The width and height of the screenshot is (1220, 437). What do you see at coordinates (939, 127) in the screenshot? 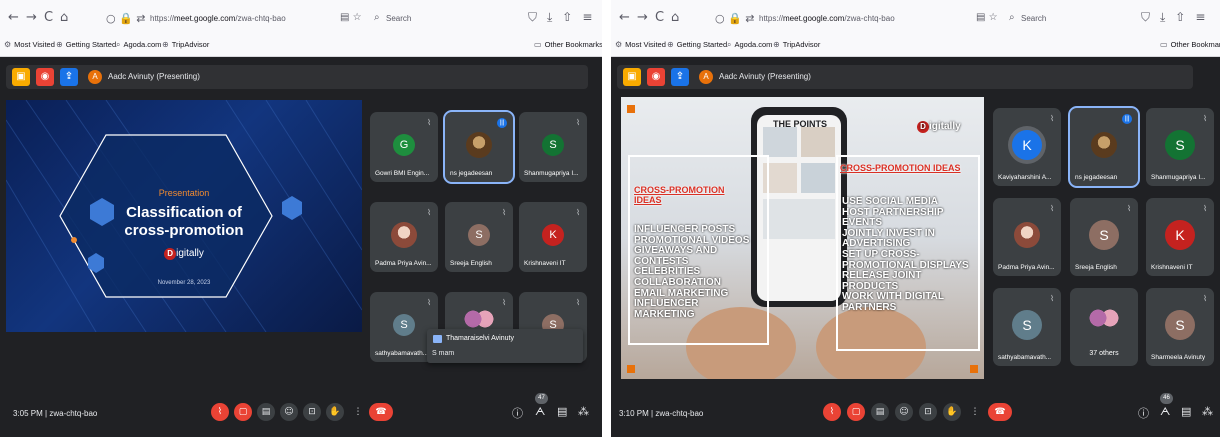
I see `slide-brand-logo: Digitally` at bounding box center [939, 127].